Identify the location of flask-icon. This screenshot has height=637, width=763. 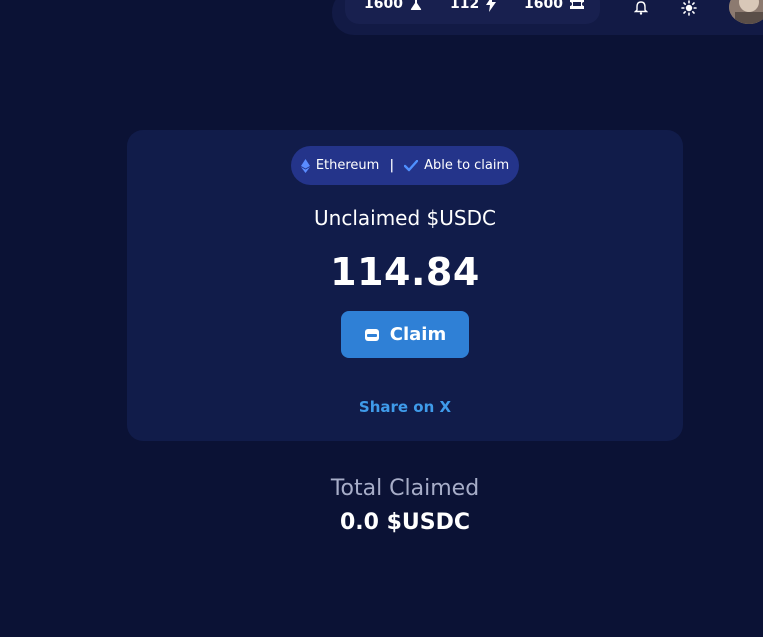
(416, 5).